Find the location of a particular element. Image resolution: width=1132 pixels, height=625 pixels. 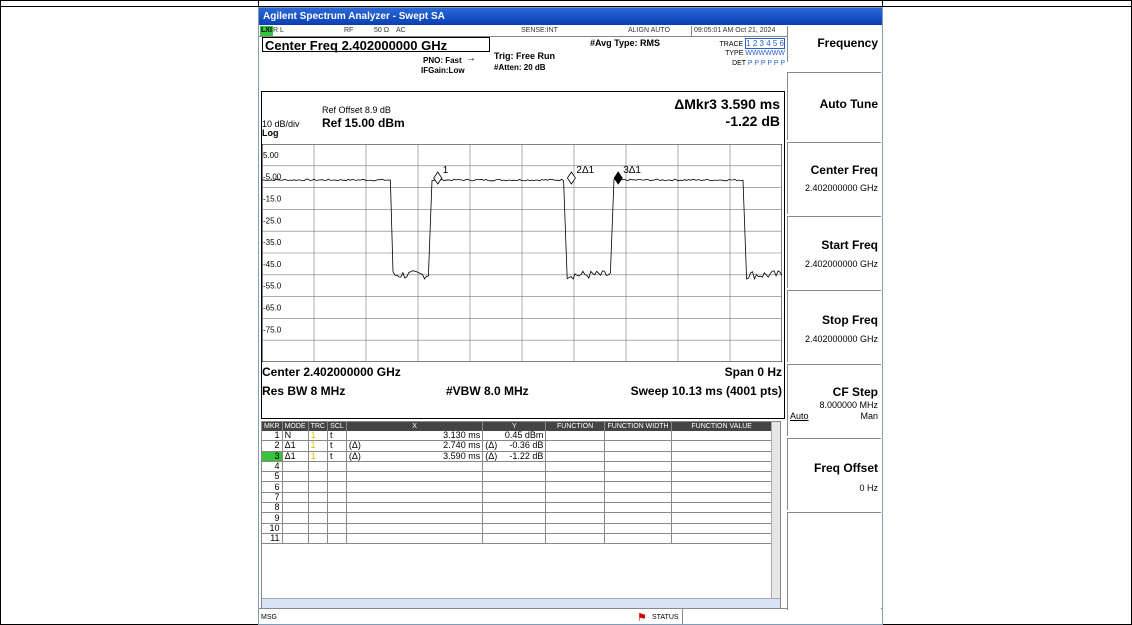

ref-level: Ref 15.00 dBm is located at coordinates (363, 123).